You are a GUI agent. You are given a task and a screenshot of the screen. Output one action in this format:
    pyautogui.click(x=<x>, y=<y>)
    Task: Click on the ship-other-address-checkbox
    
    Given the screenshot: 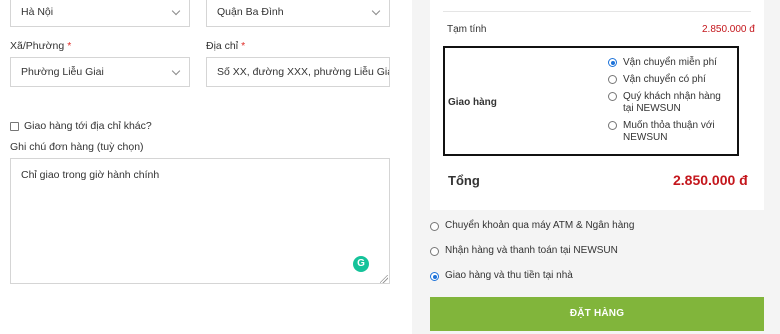 What is the action you would take?
    pyautogui.click(x=14, y=126)
    